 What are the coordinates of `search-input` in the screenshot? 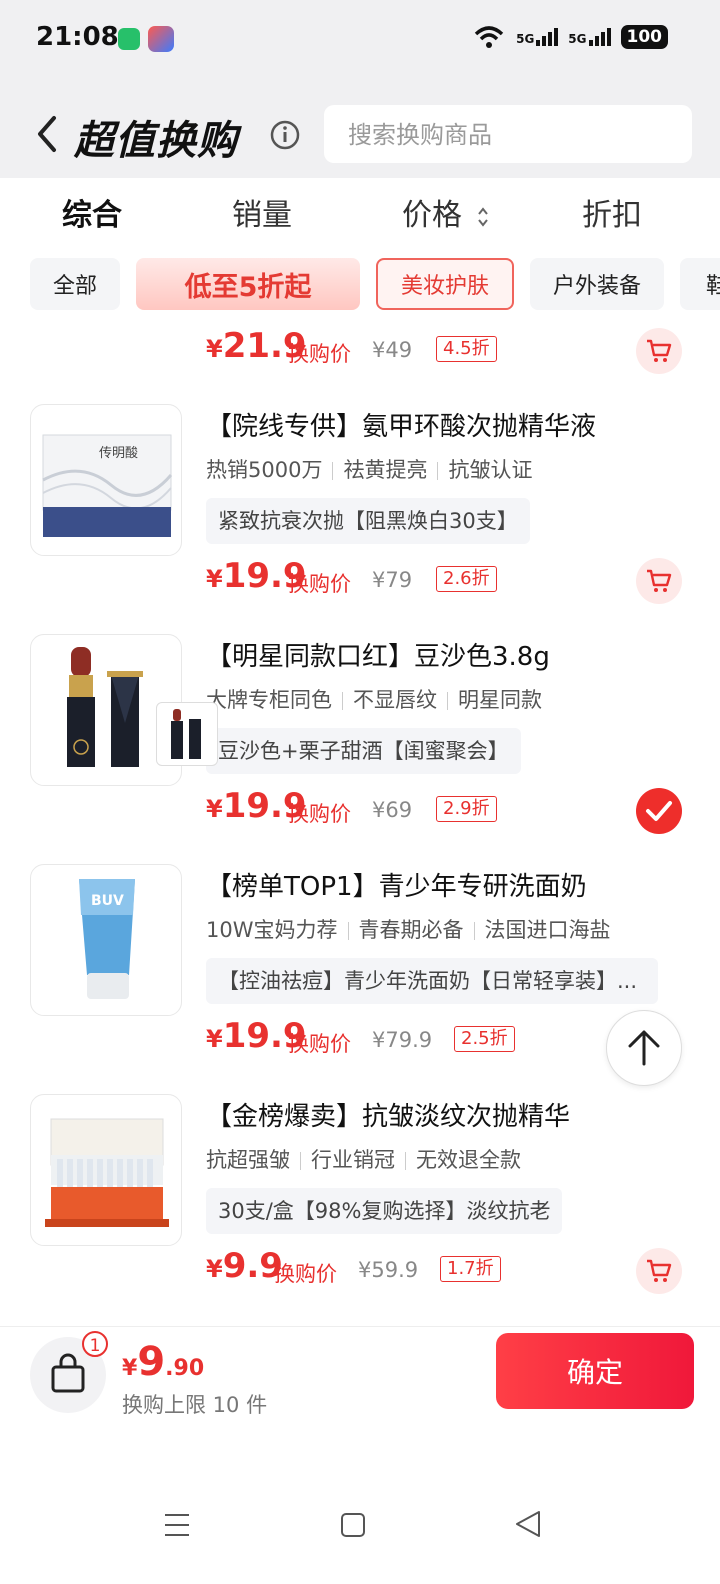 It's located at (513, 135).